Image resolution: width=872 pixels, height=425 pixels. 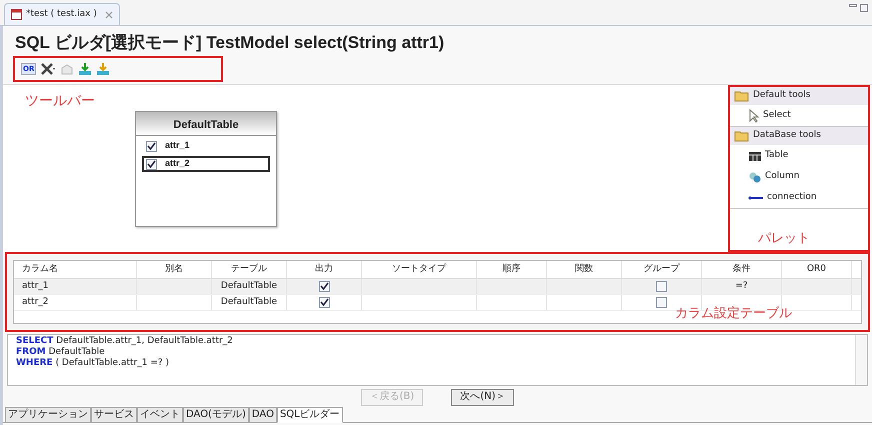 I want to click on column-header: 条件, so click(x=742, y=269).